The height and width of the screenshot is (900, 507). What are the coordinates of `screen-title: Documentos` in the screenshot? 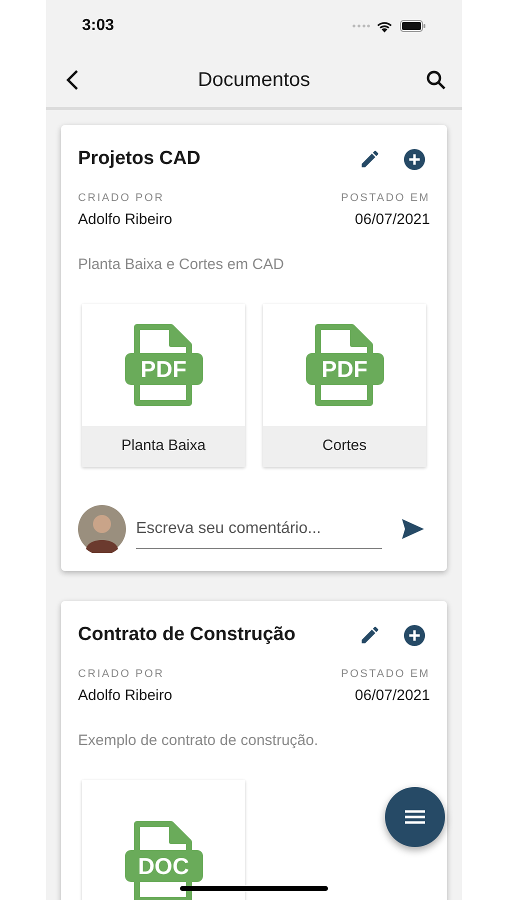 It's located at (254, 80).